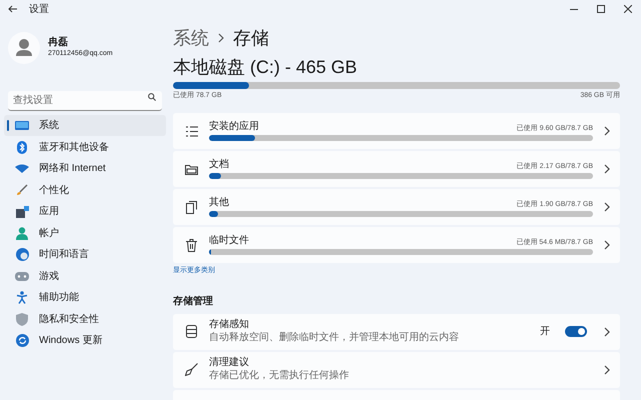  I want to click on setting-description: 自动释放空间、删除临时文件，并管理本地可用的云内容, so click(334, 338).